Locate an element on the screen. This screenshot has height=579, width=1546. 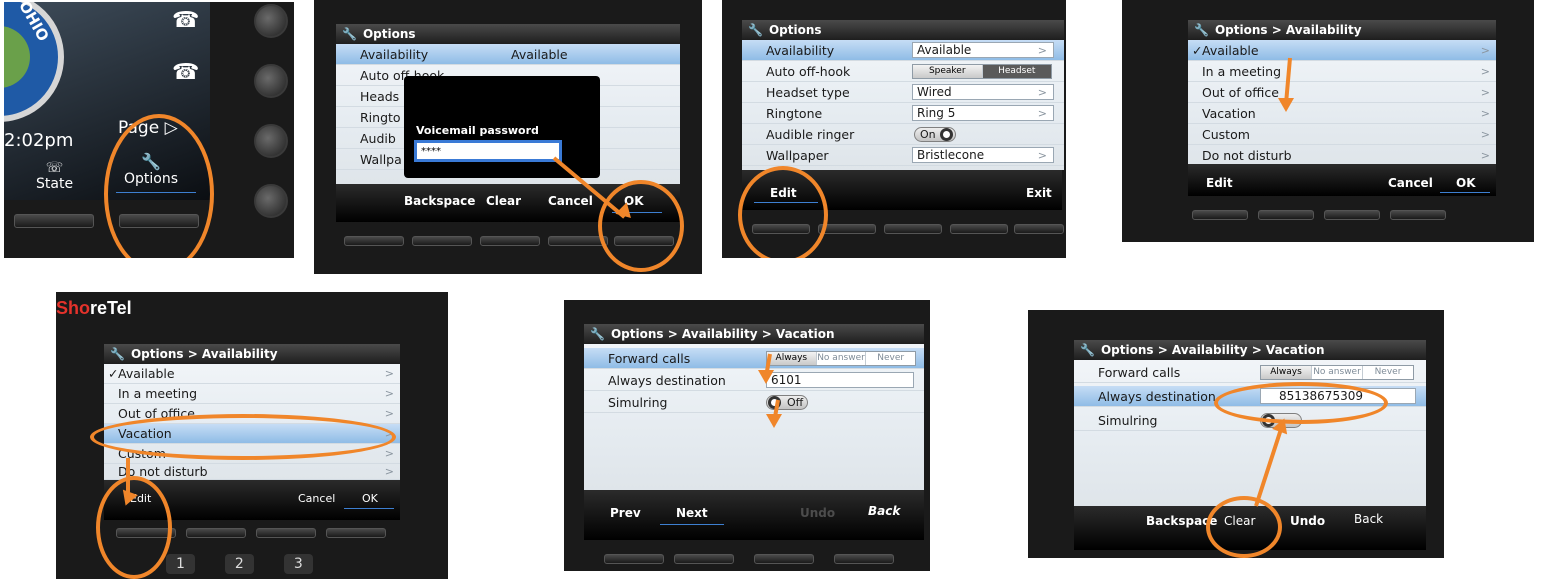
destination-input: 6101 is located at coordinates (840, 380).